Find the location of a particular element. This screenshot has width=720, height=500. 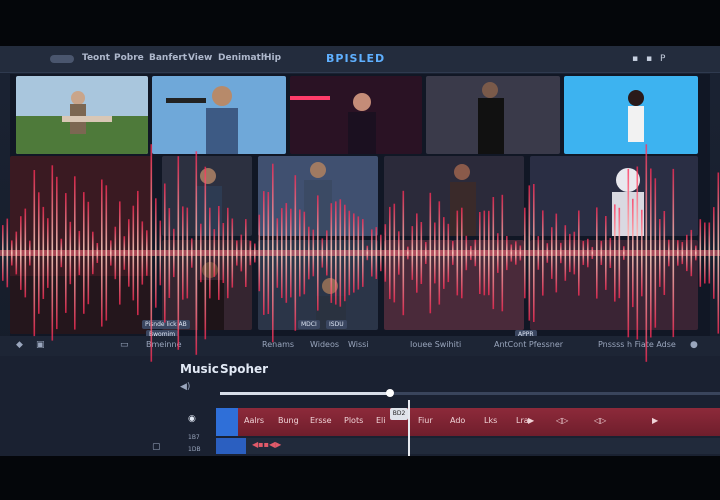

mini-waveform-icon: ◀▪▪◀▶ is located at coordinates (267, 444).